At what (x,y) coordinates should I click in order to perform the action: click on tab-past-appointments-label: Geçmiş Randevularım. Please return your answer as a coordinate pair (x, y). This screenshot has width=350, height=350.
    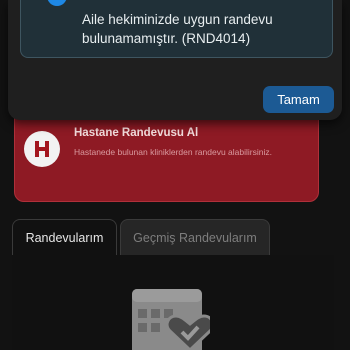
    Looking at the image, I should click on (195, 237).